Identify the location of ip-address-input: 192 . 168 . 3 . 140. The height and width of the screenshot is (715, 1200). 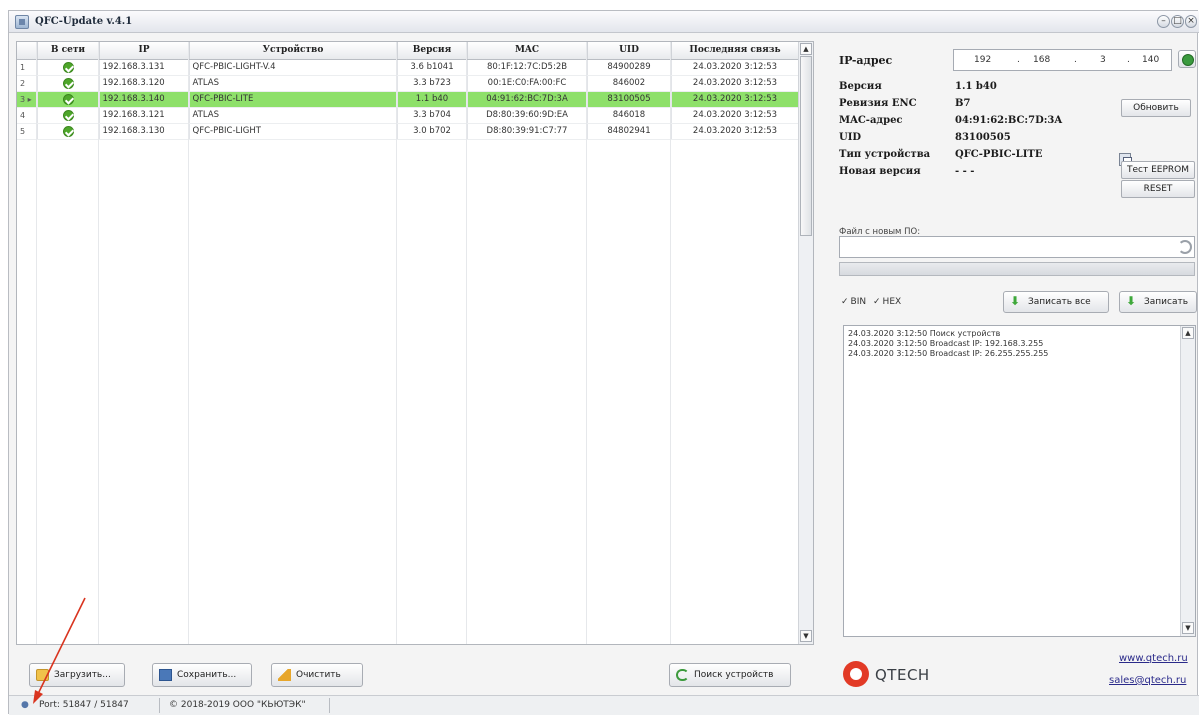
(1062, 60).